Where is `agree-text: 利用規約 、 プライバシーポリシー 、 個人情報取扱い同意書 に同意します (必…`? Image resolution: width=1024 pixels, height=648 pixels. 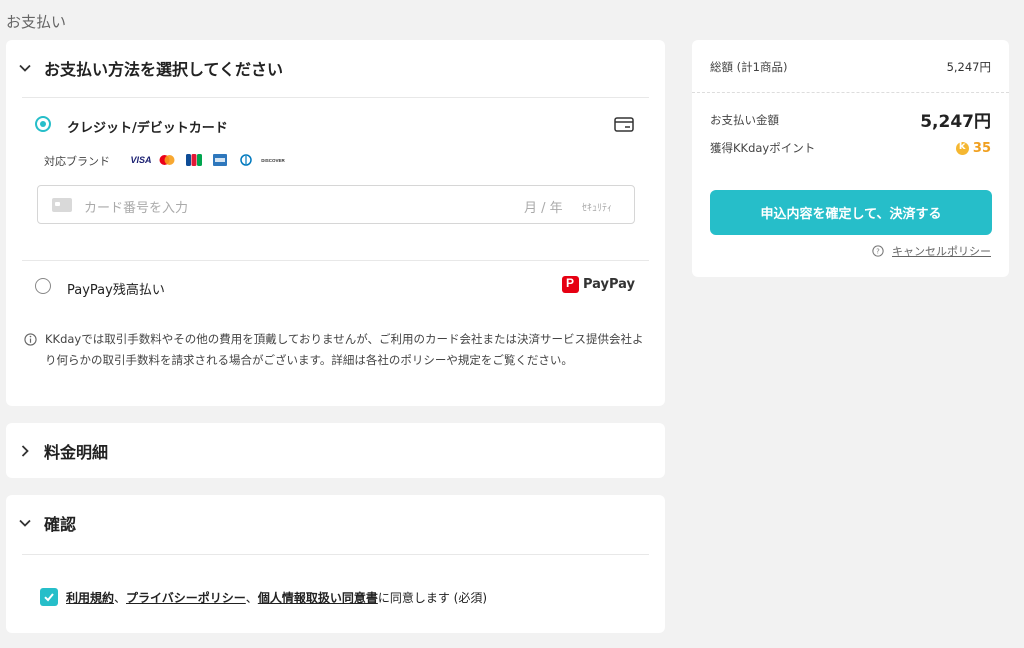
agree-text: 利用規約 、 プライバシーポリシー 、 個人情報取扱い同意書 に同意します (必… is located at coordinates (277, 597).